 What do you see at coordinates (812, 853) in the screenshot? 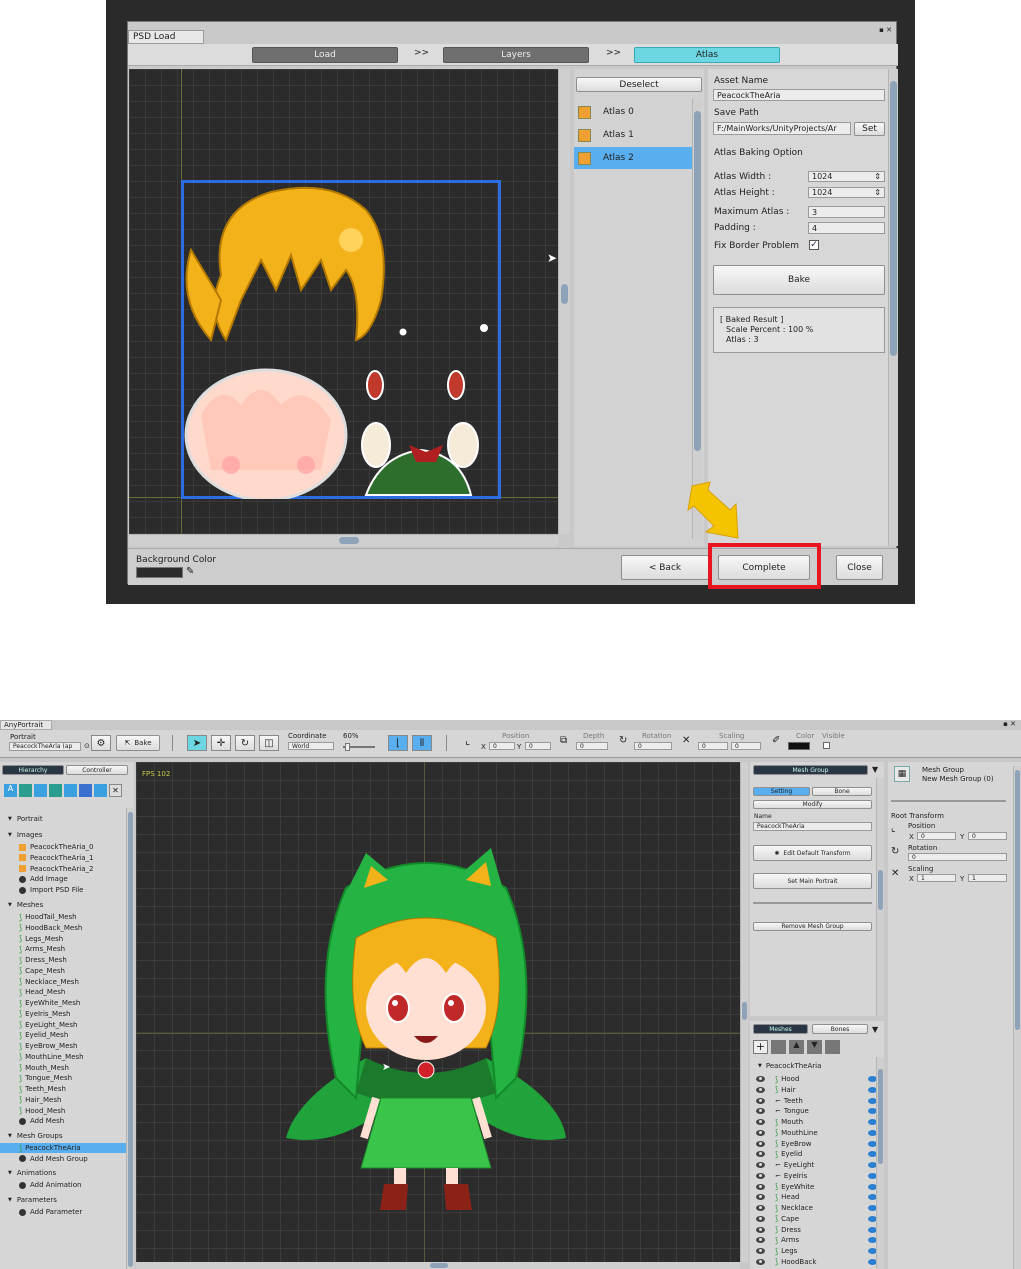
I see `edit-default-transform-button: ✺ Edit Default Transform` at bounding box center [812, 853].